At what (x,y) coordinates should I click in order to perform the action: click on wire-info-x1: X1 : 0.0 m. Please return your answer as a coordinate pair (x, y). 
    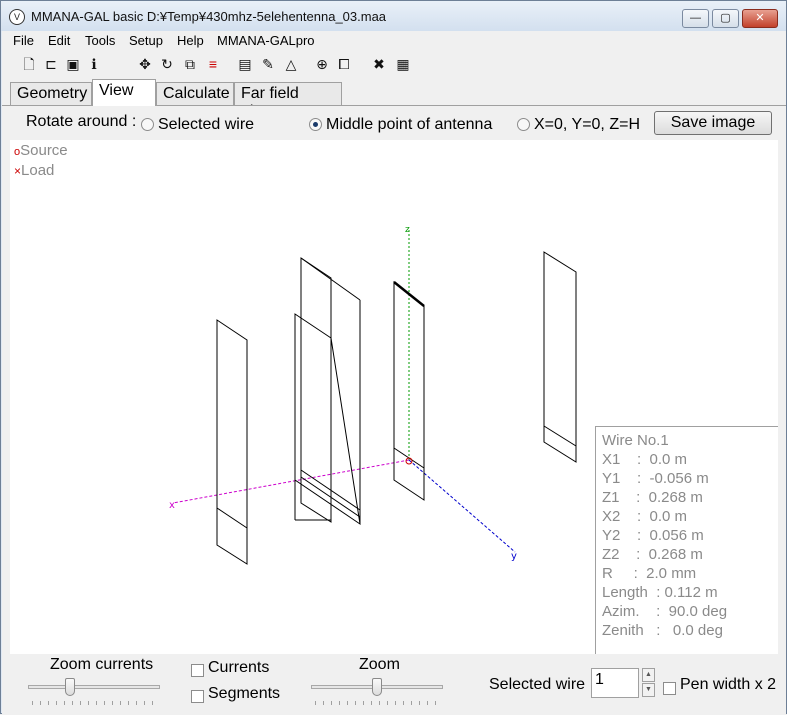
    Looking at the image, I should click on (645, 459).